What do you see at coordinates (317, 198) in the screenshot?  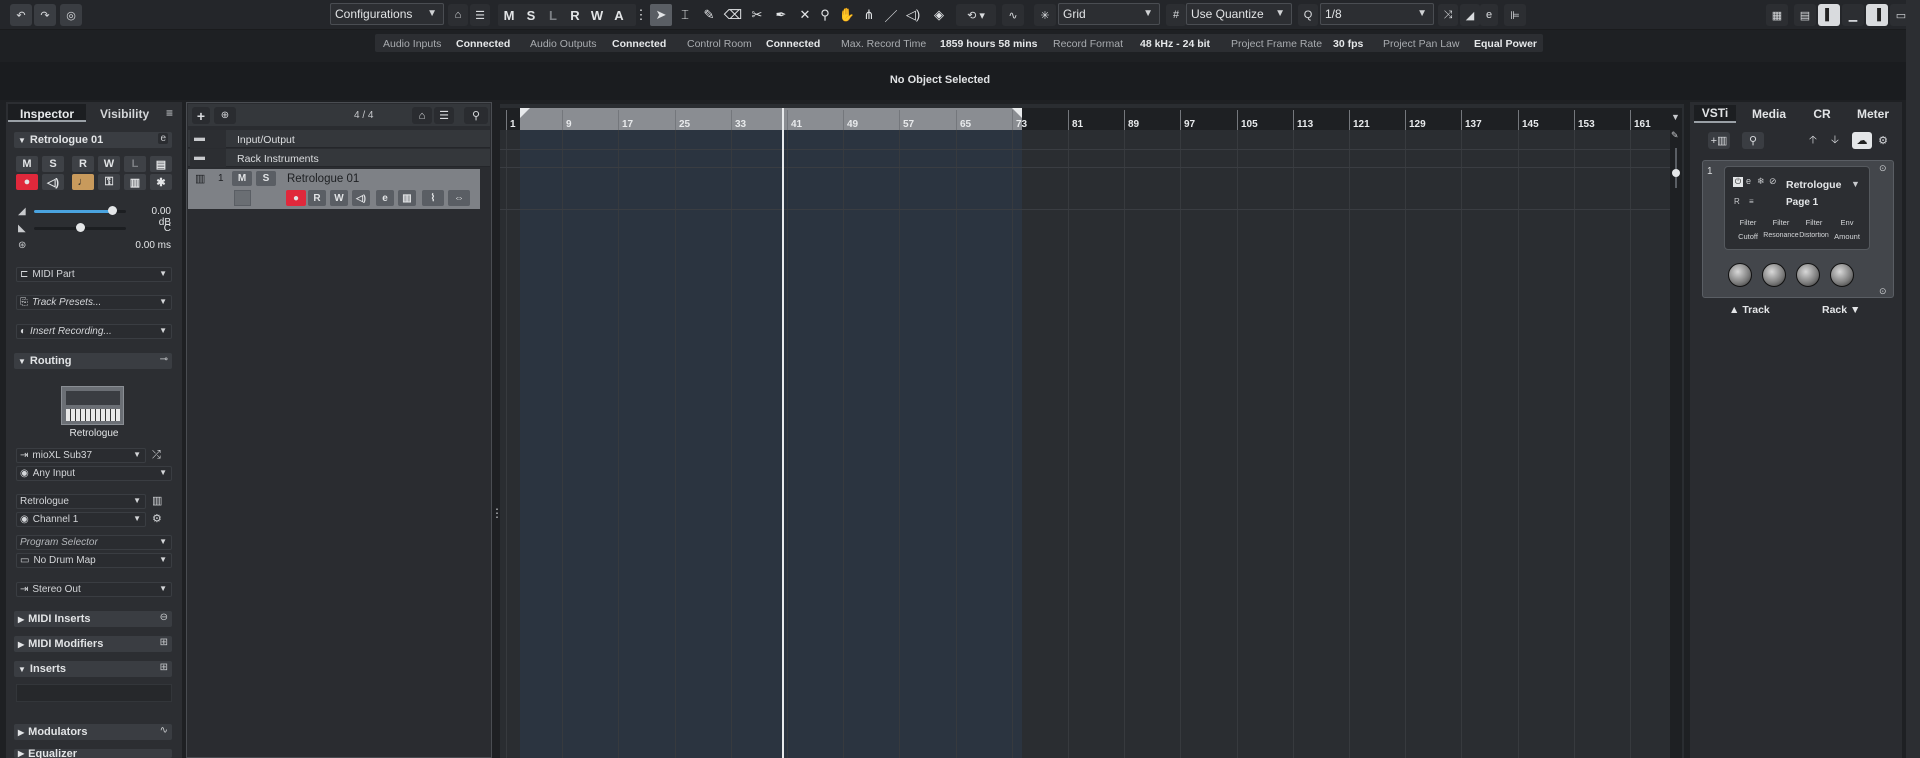 I see `track-read-button: R` at bounding box center [317, 198].